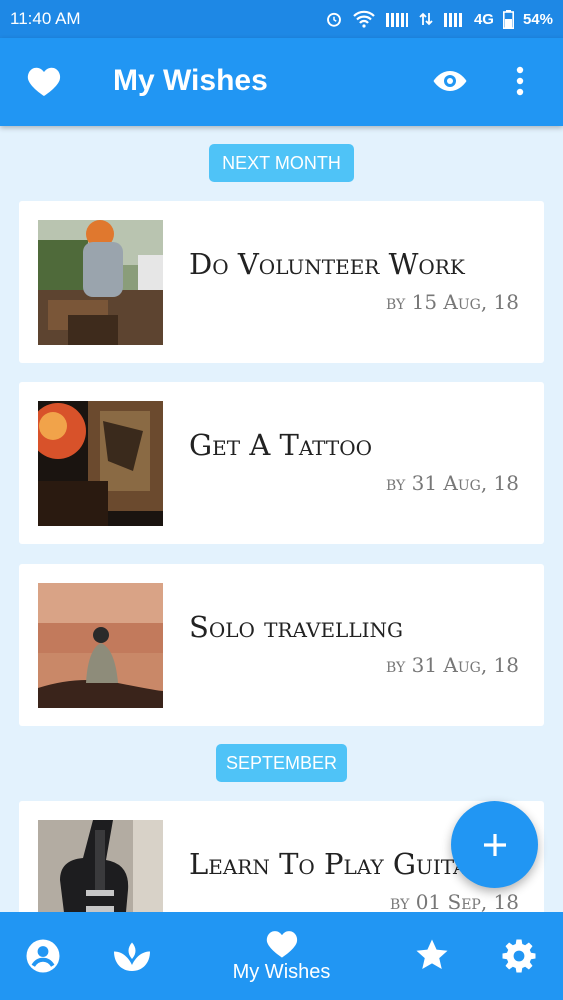 The image size is (563, 1000). Describe the element at coordinates (281, 163) in the screenshot. I see `section-header-next-month: NEXT MONTH` at that location.